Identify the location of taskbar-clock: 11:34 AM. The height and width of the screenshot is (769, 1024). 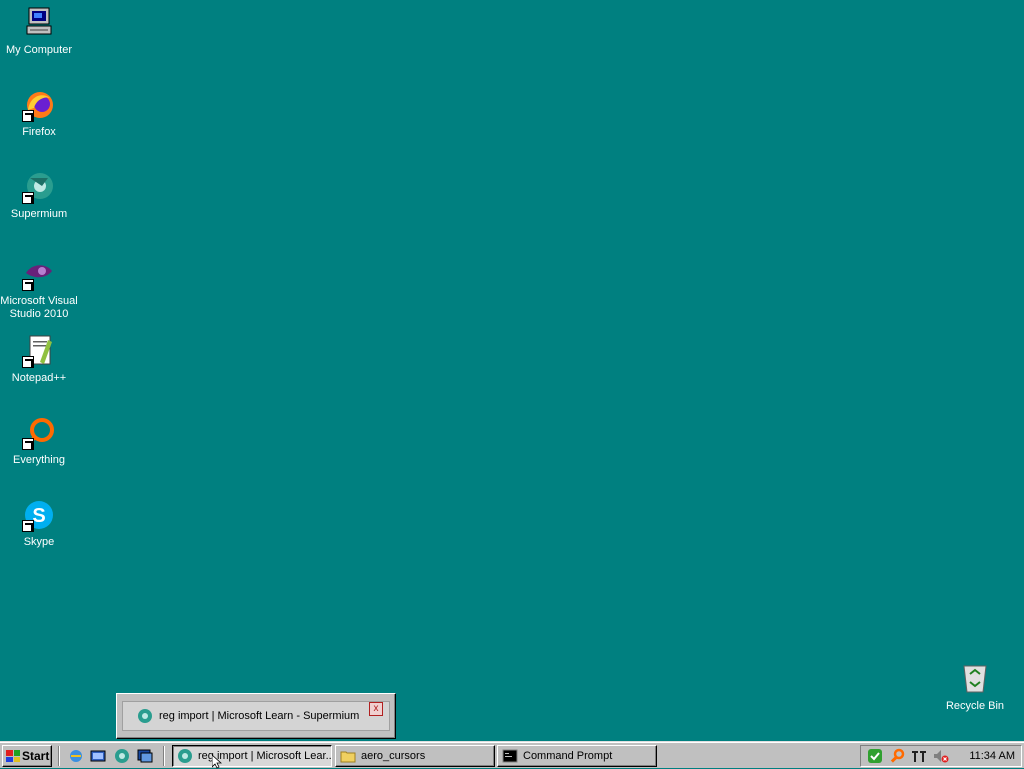
(992, 756).